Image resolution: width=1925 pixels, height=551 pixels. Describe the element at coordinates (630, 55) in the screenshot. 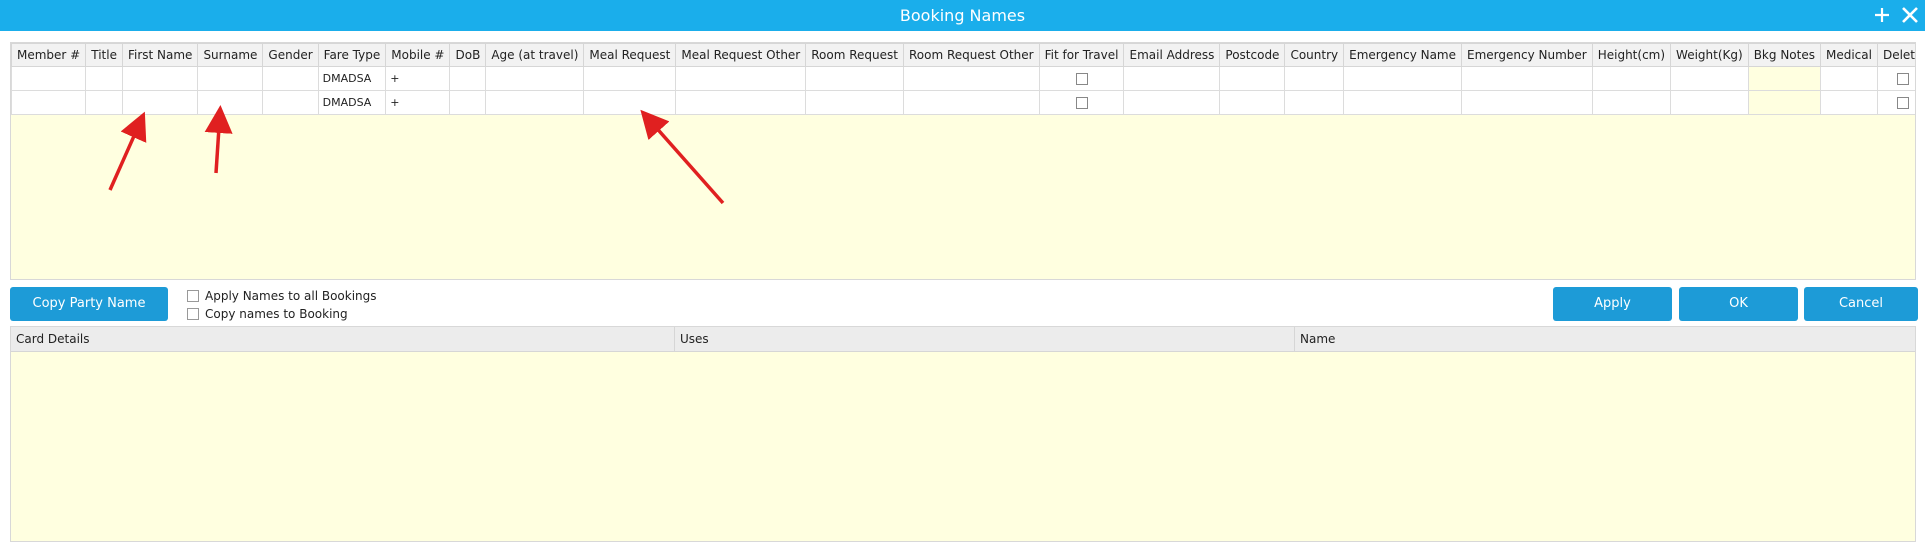

I see `col-meal-request: Meal Request` at that location.